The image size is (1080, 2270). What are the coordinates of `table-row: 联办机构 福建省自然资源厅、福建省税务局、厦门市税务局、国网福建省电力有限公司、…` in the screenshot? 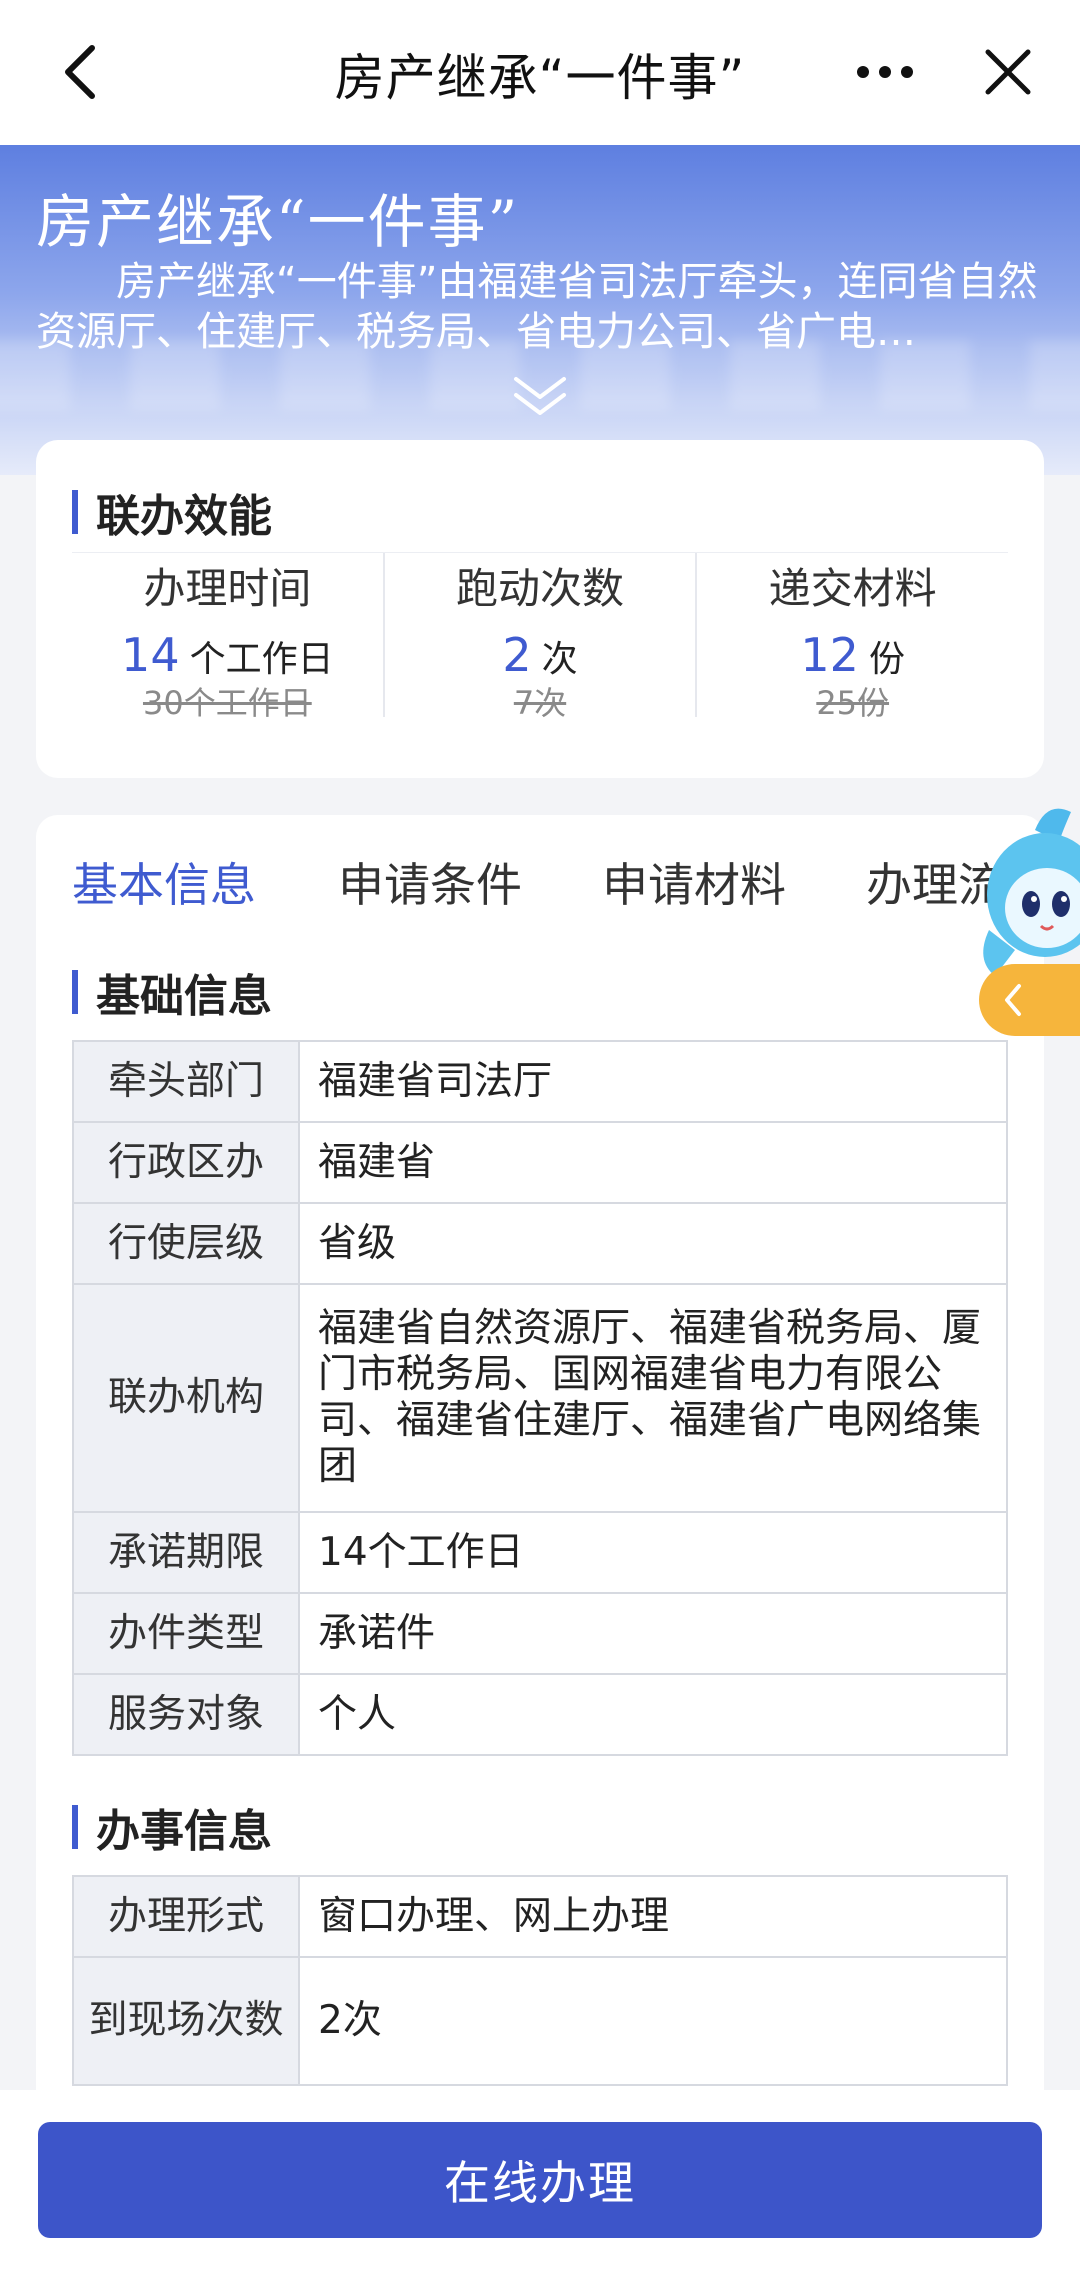 It's located at (540, 1398).